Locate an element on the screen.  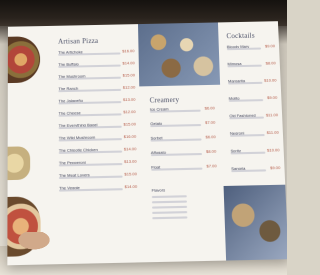
section-title: Cocktails is located at coordinates (240, 36).